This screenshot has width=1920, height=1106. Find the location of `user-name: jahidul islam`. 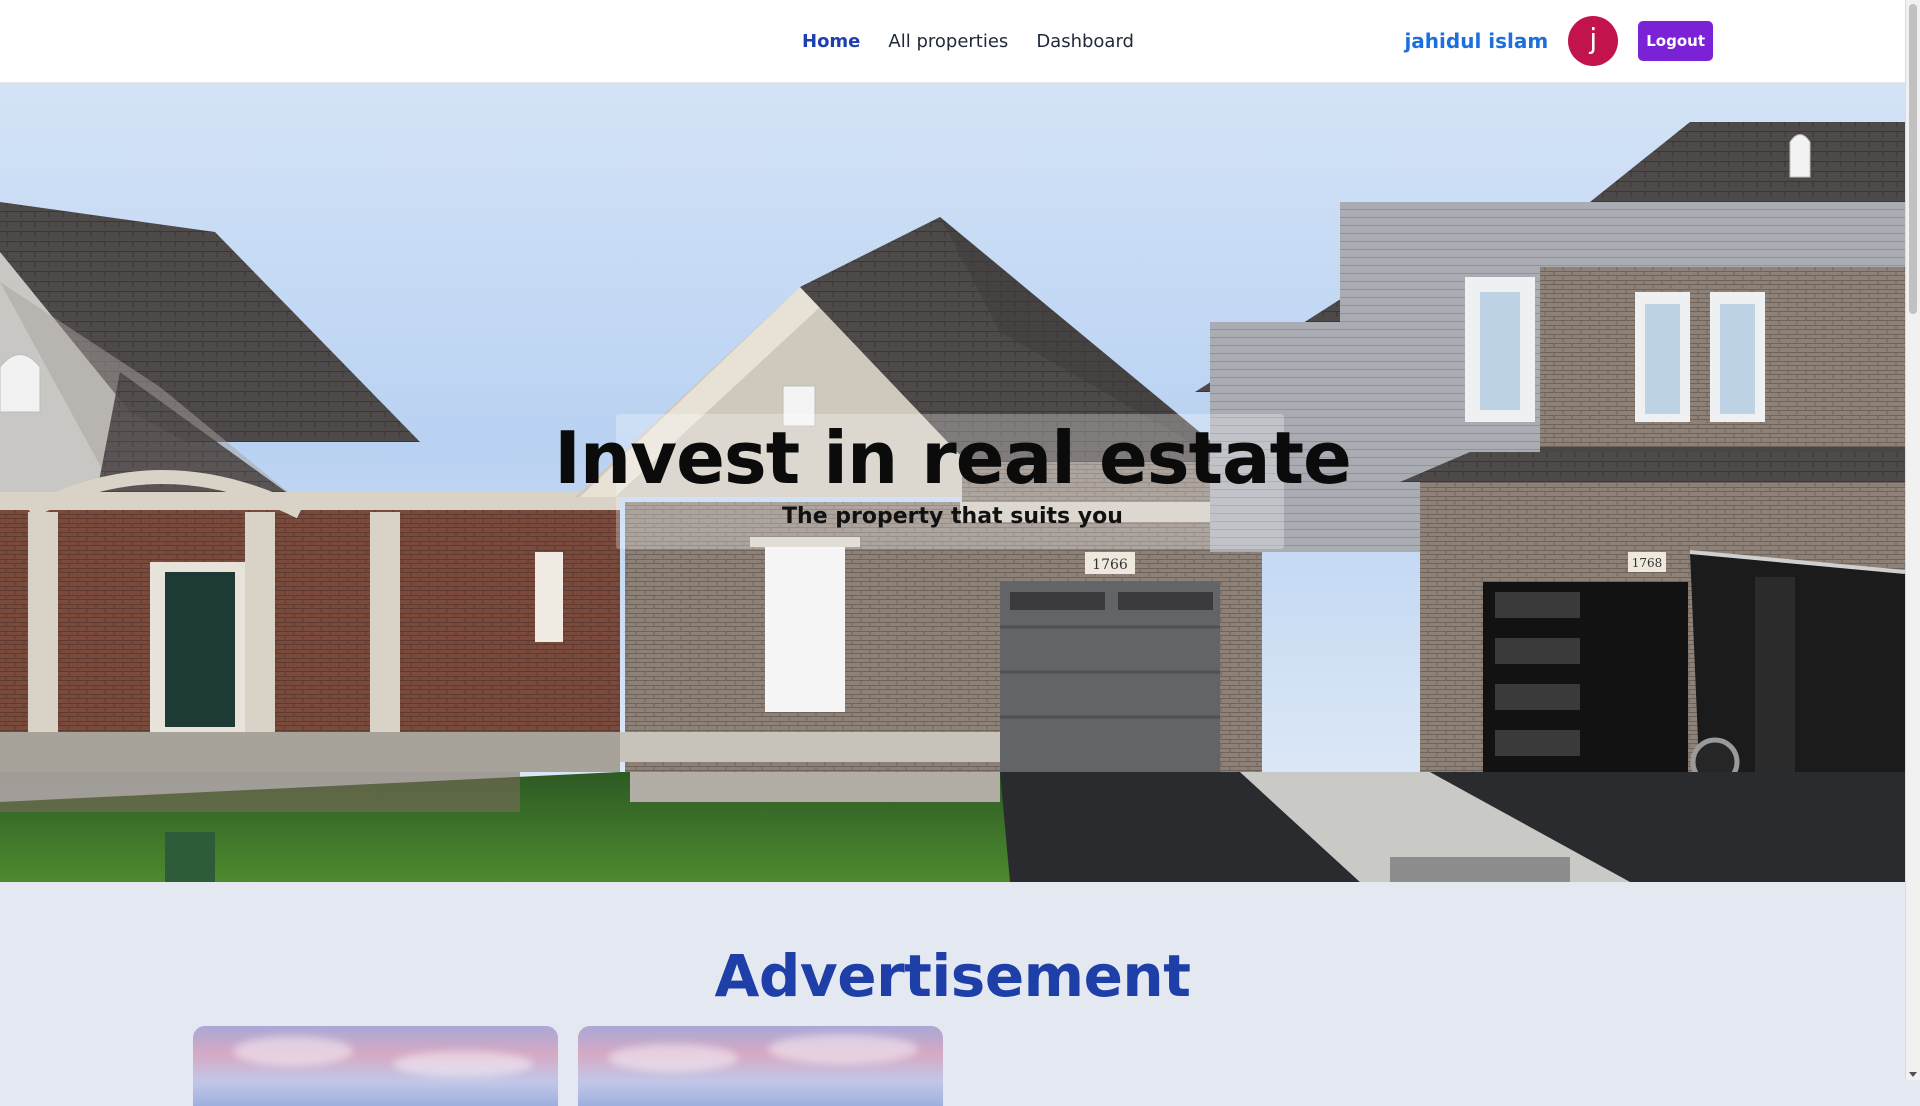

user-name: jahidul islam is located at coordinates (1476, 41).